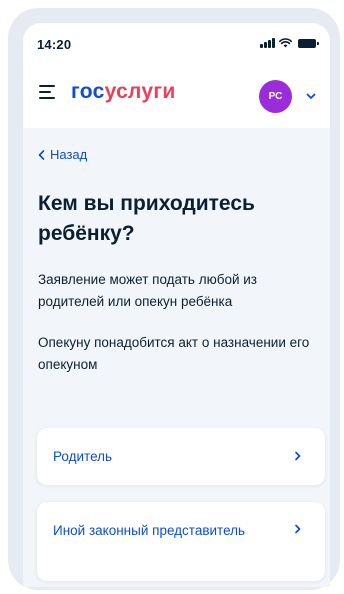  I want to click on option-parent: Родитель, so click(181, 456).